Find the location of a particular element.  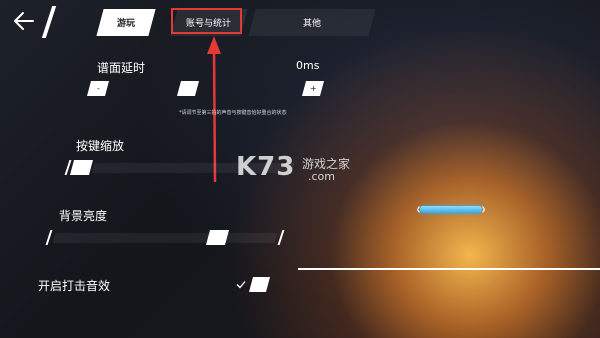

note-preview: ❮ ❯ is located at coordinates (451, 209).